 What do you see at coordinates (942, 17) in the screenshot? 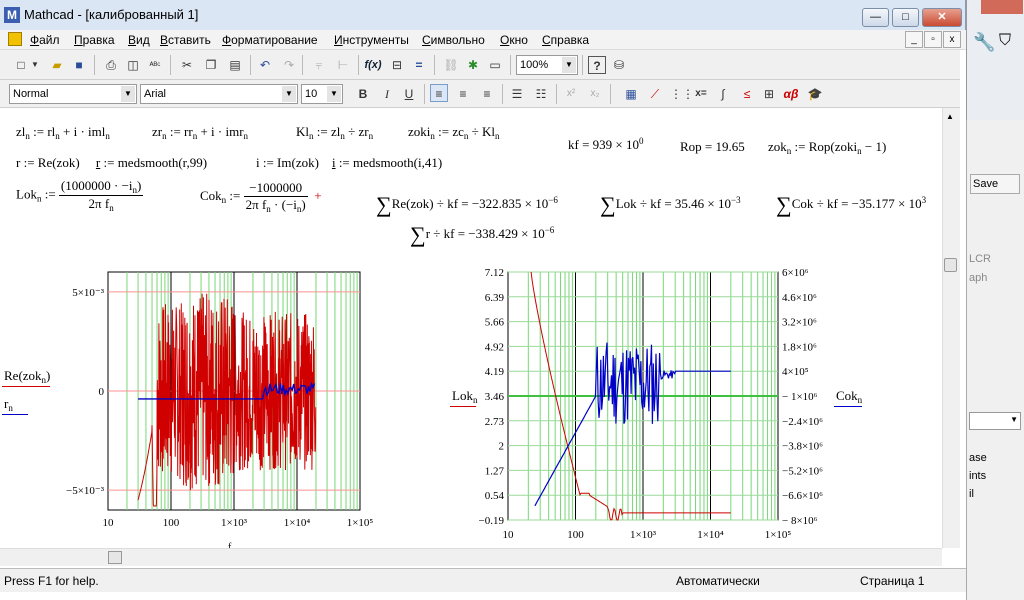
I see `close-button: ✕` at bounding box center [942, 17].